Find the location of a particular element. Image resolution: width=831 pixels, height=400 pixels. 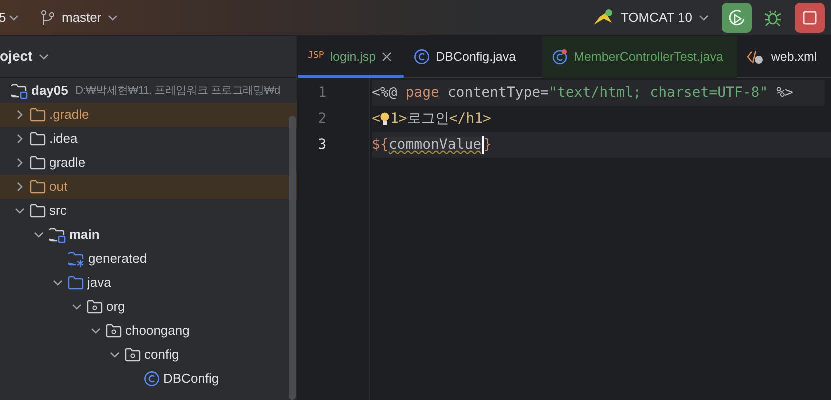

debug-icon is located at coordinates (773, 17).